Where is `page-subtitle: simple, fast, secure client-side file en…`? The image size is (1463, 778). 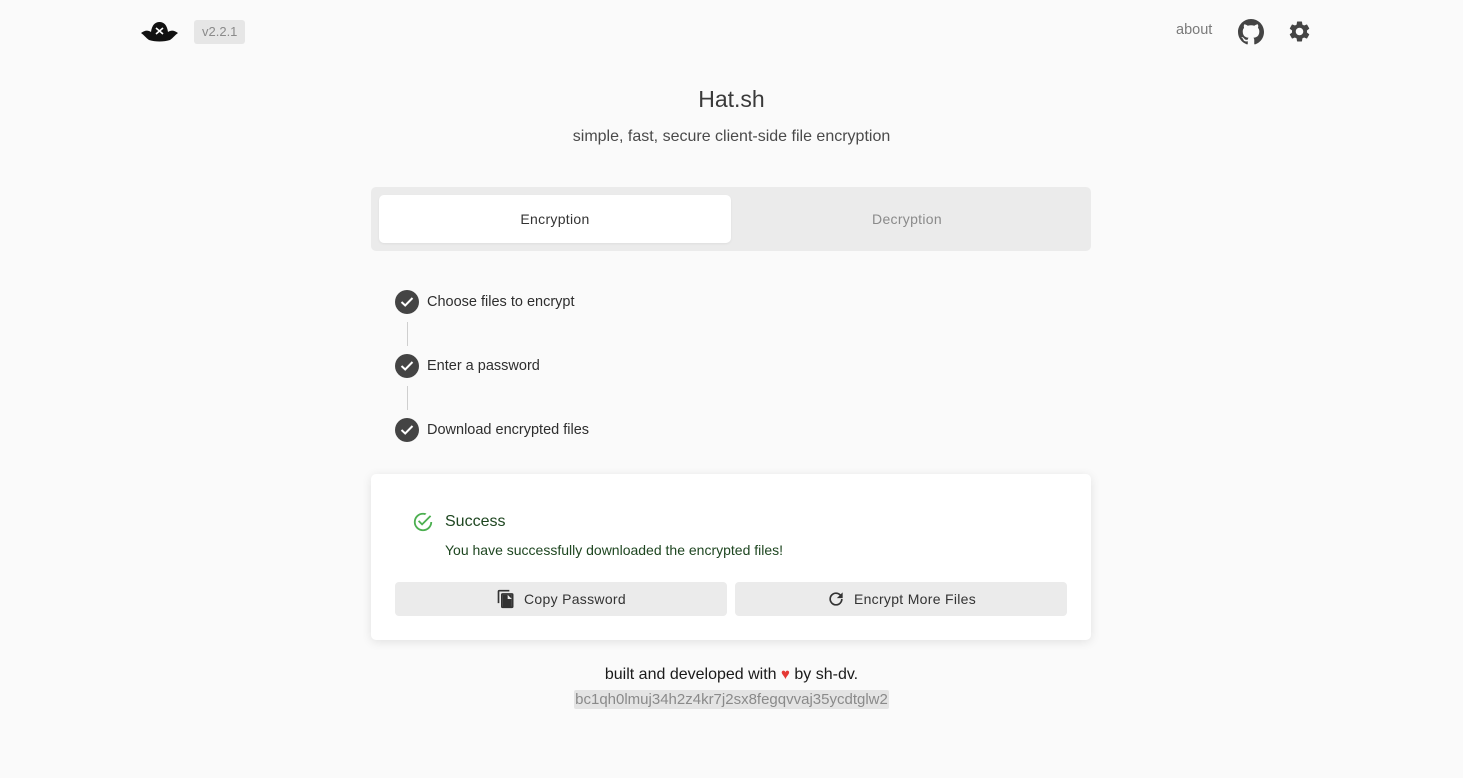
page-subtitle: simple, fast, secure client-side file en… is located at coordinates (731, 136).